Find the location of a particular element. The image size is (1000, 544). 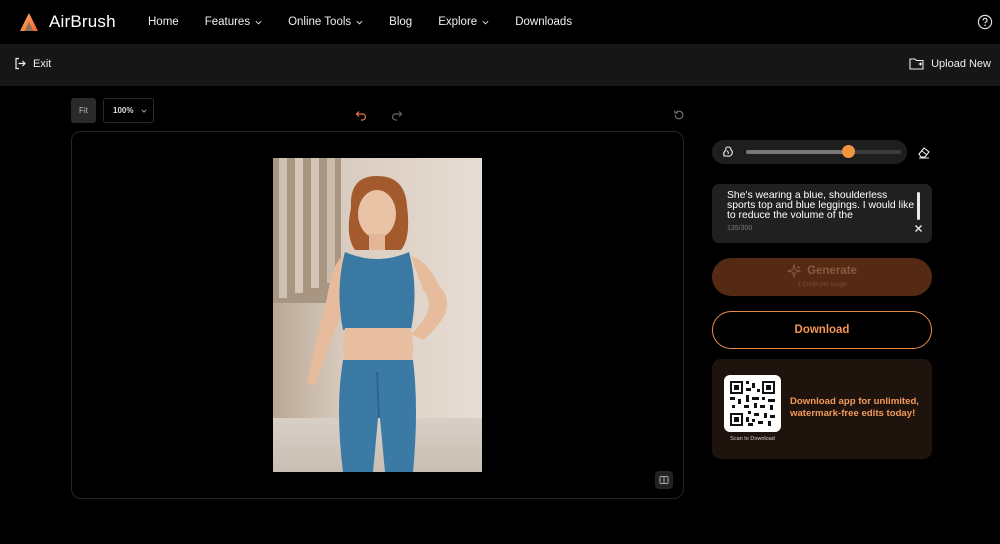

nav-item-label: Home is located at coordinates (163, 22).